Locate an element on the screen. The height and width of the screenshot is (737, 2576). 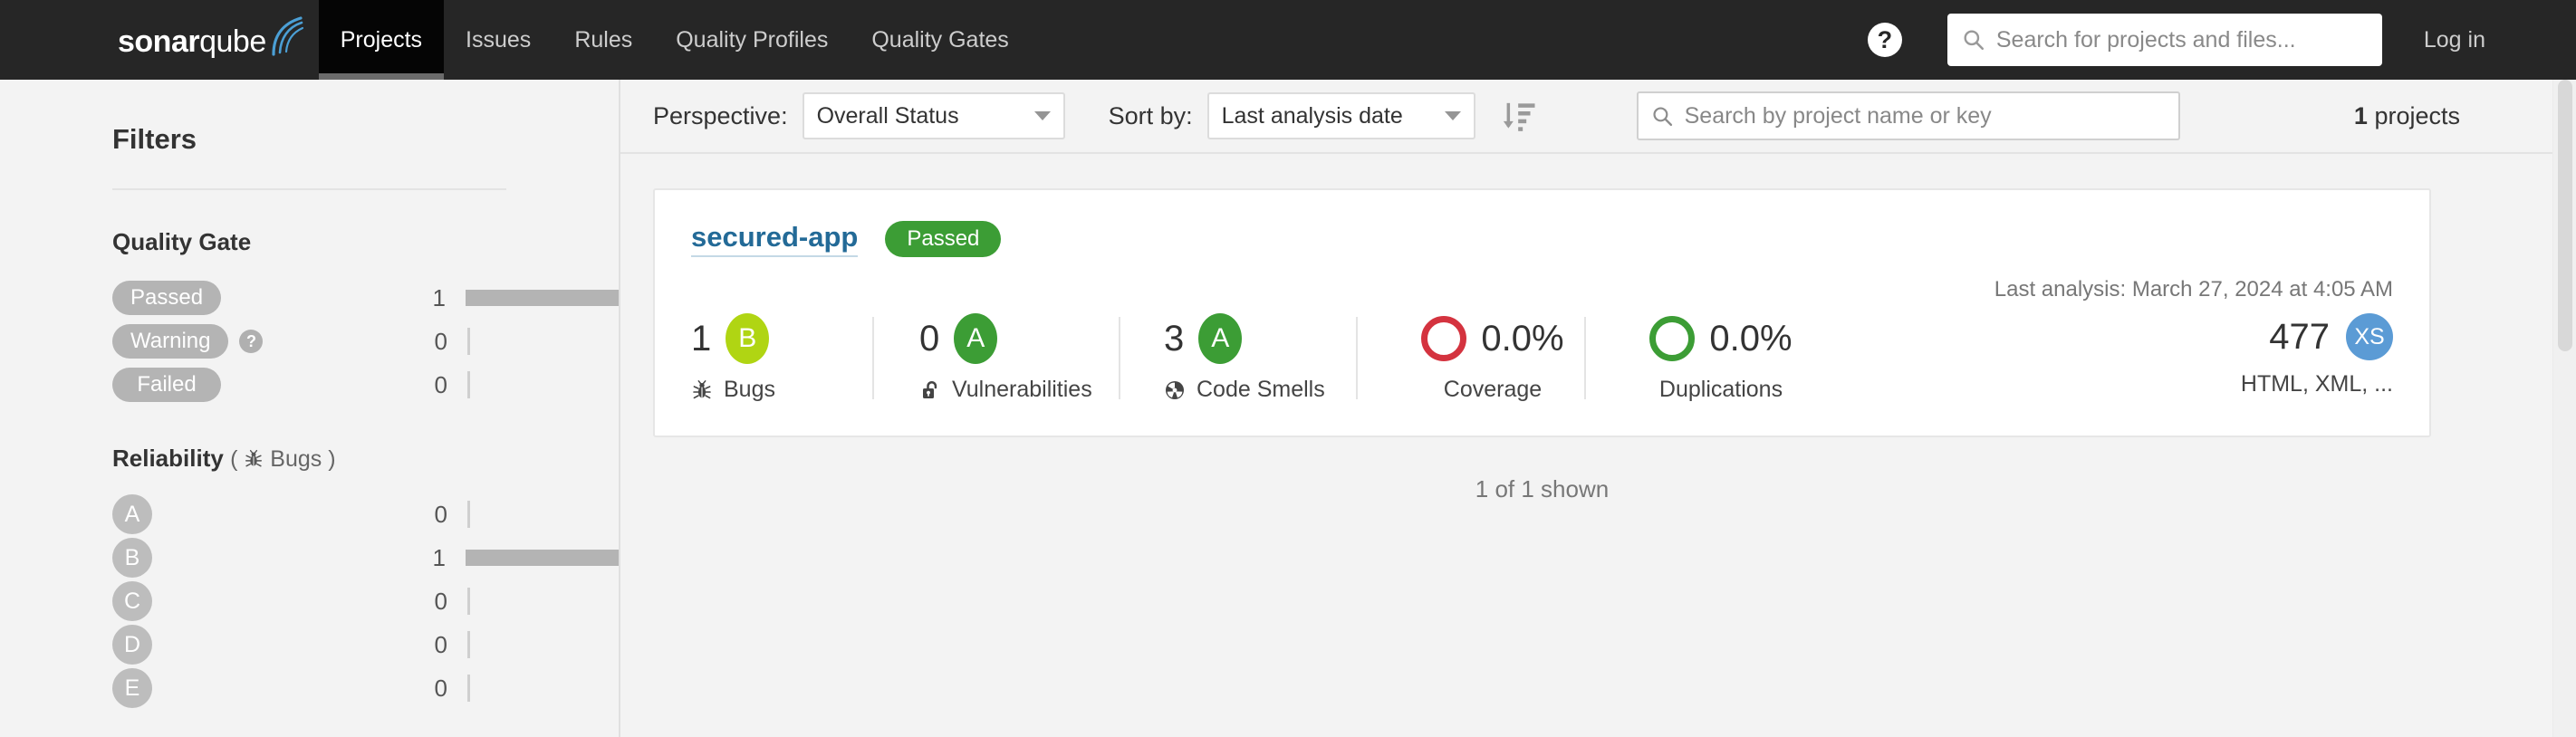
facet-count-rating-a: 0 is located at coordinates (440, 514).